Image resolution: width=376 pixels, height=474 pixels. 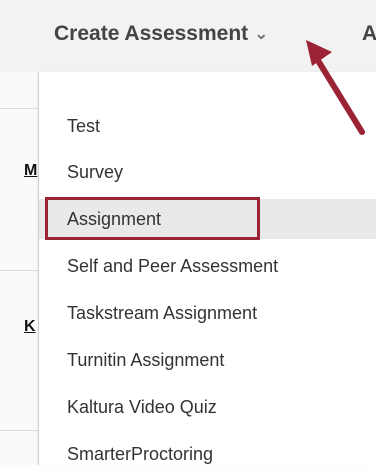 What do you see at coordinates (207, 407) in the screenshot?
I see `menu-item-kaltura-video-quiz: Kaltura Video Quiz` at bounding box center [207, 407].